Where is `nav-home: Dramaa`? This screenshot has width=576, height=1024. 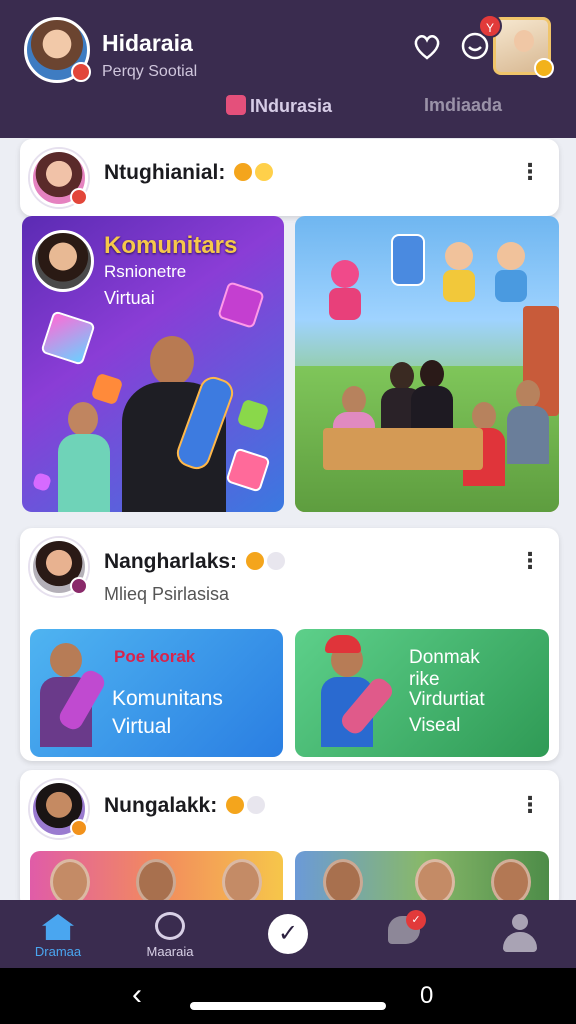
nav-home: Dramaa is located at coordinates (58, 934).